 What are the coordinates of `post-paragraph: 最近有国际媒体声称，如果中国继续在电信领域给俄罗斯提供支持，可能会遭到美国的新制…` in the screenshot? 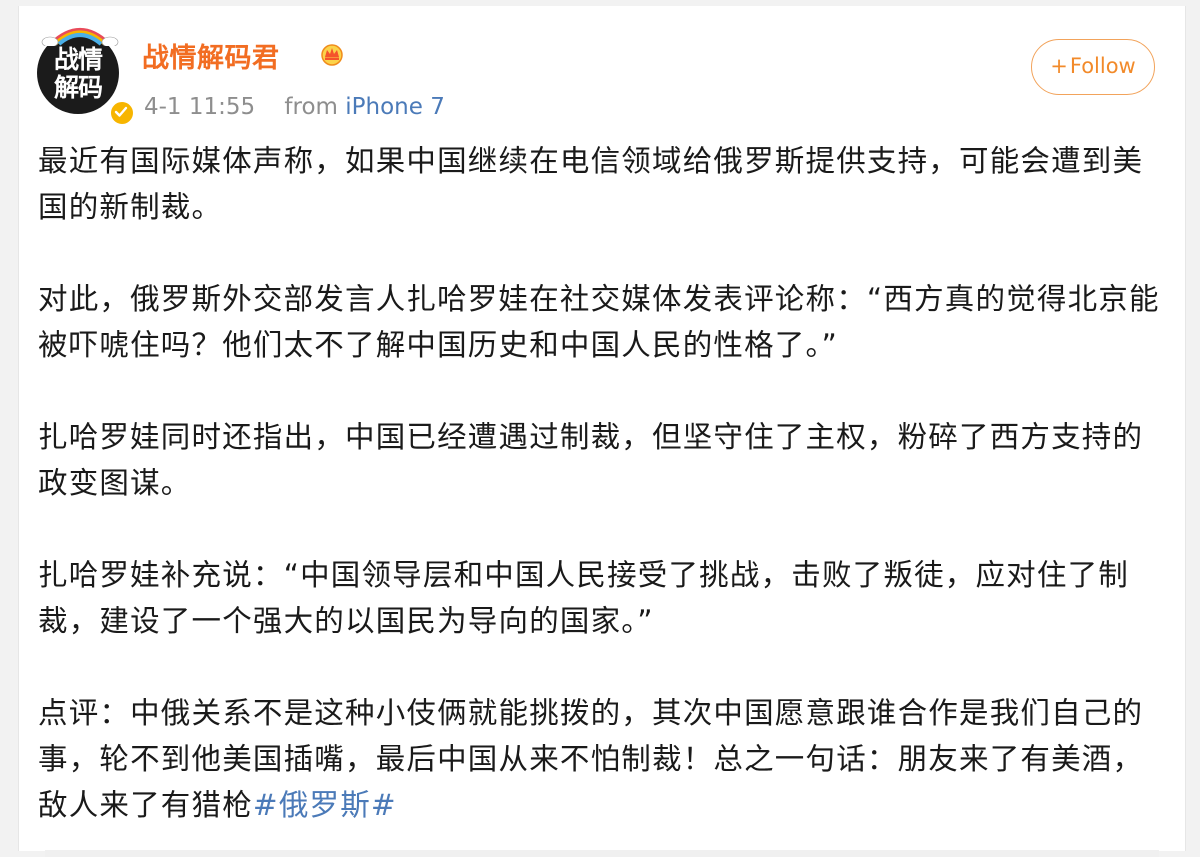 It's located at (591, 184).